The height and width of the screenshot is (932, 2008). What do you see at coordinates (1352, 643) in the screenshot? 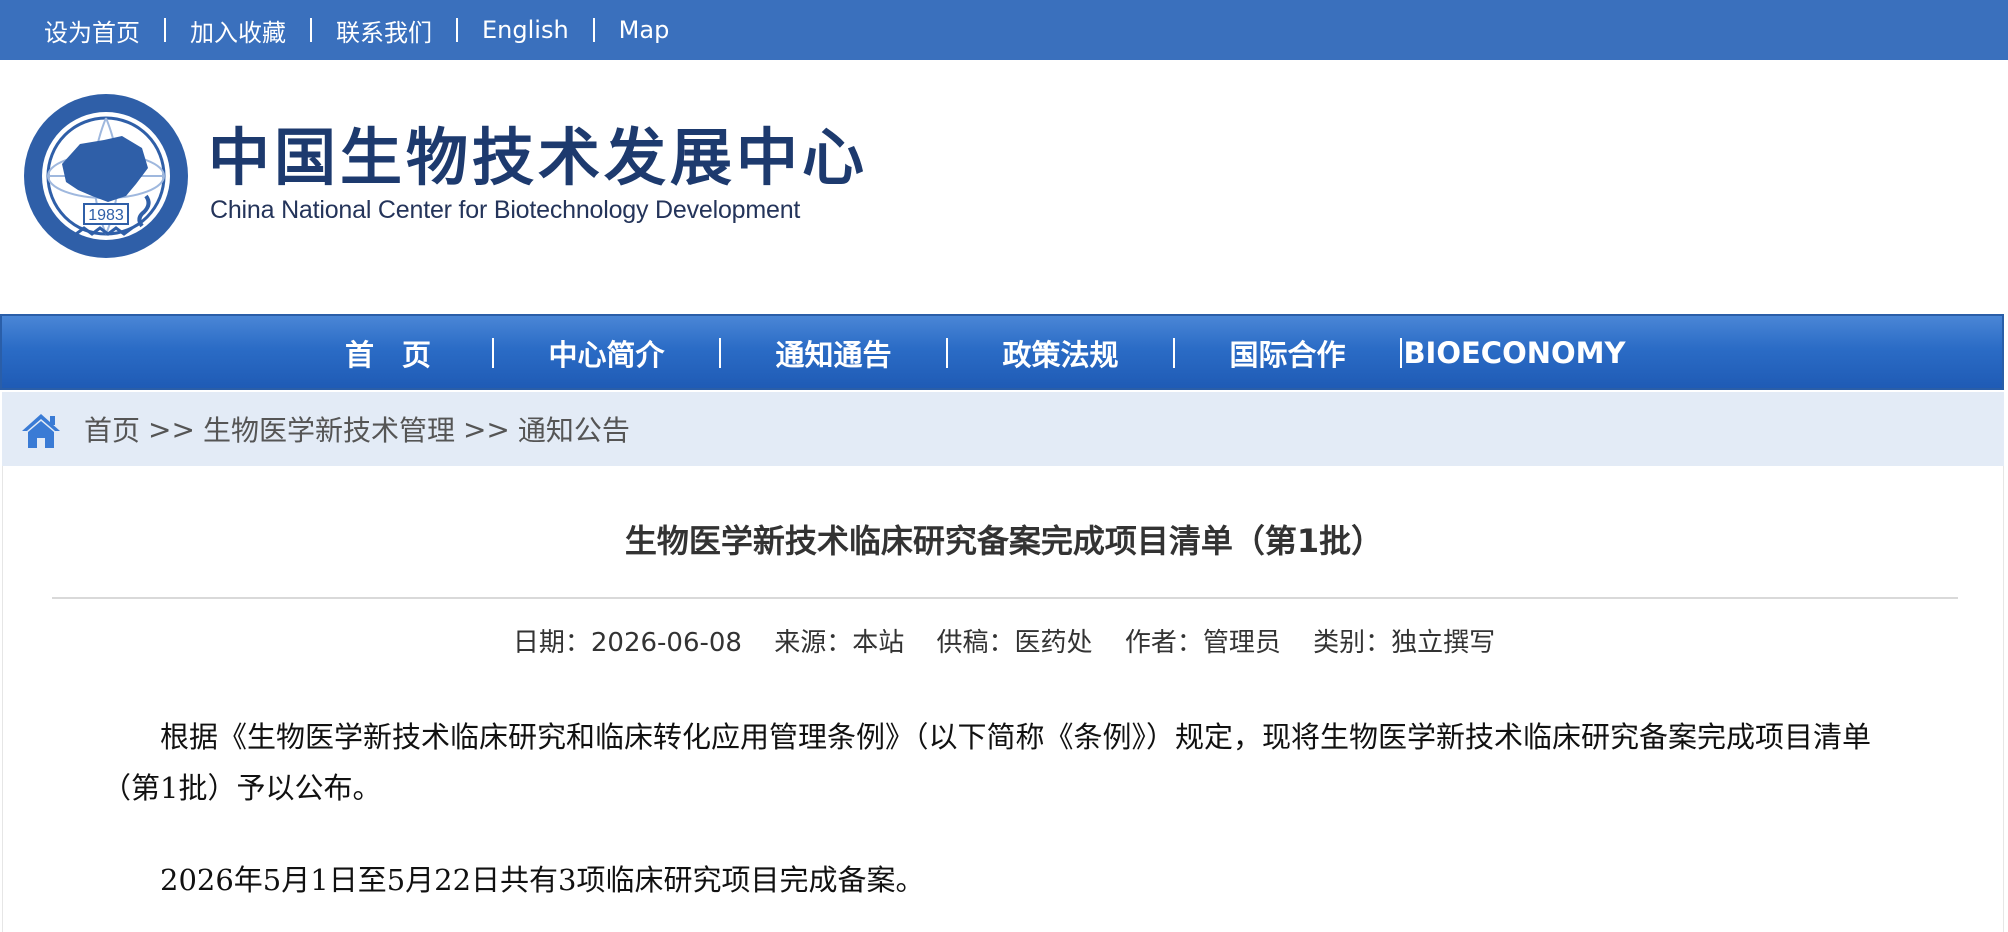
I see `meta-category-label: 类别：` at bounding box center [1352, 643].